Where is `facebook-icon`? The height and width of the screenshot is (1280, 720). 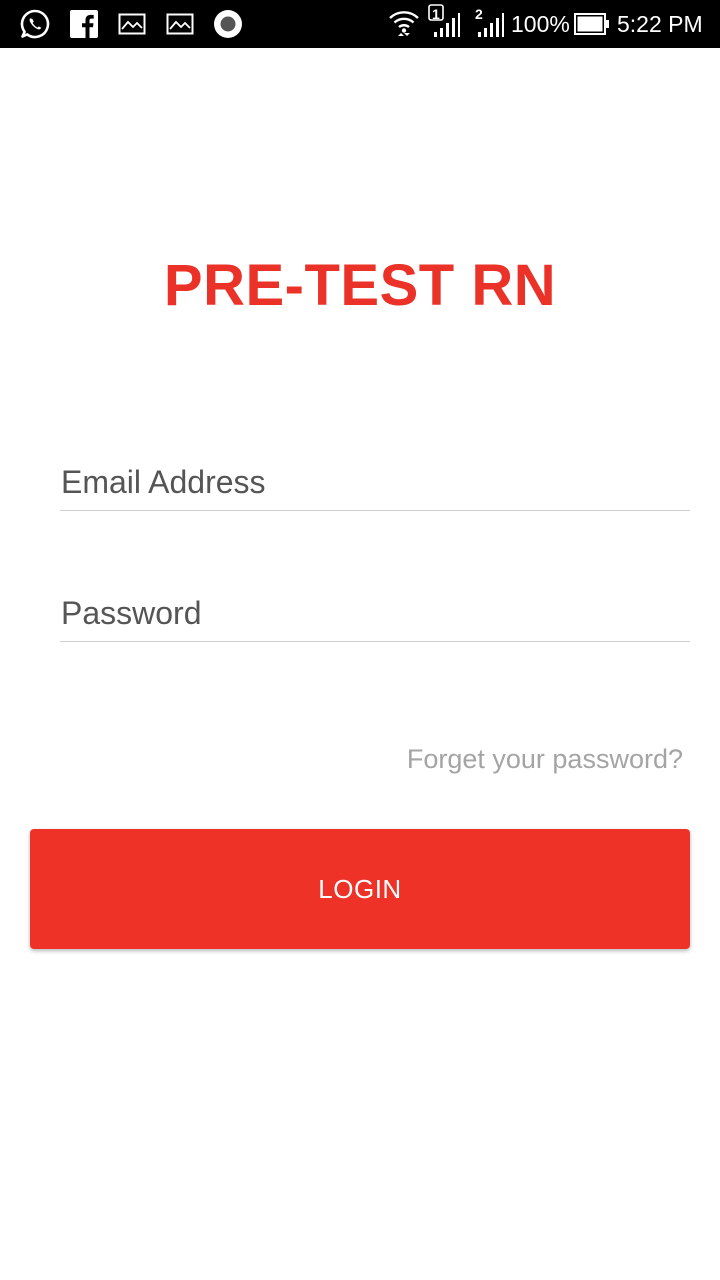
facebook-icon is located at coordinates (84, 24).